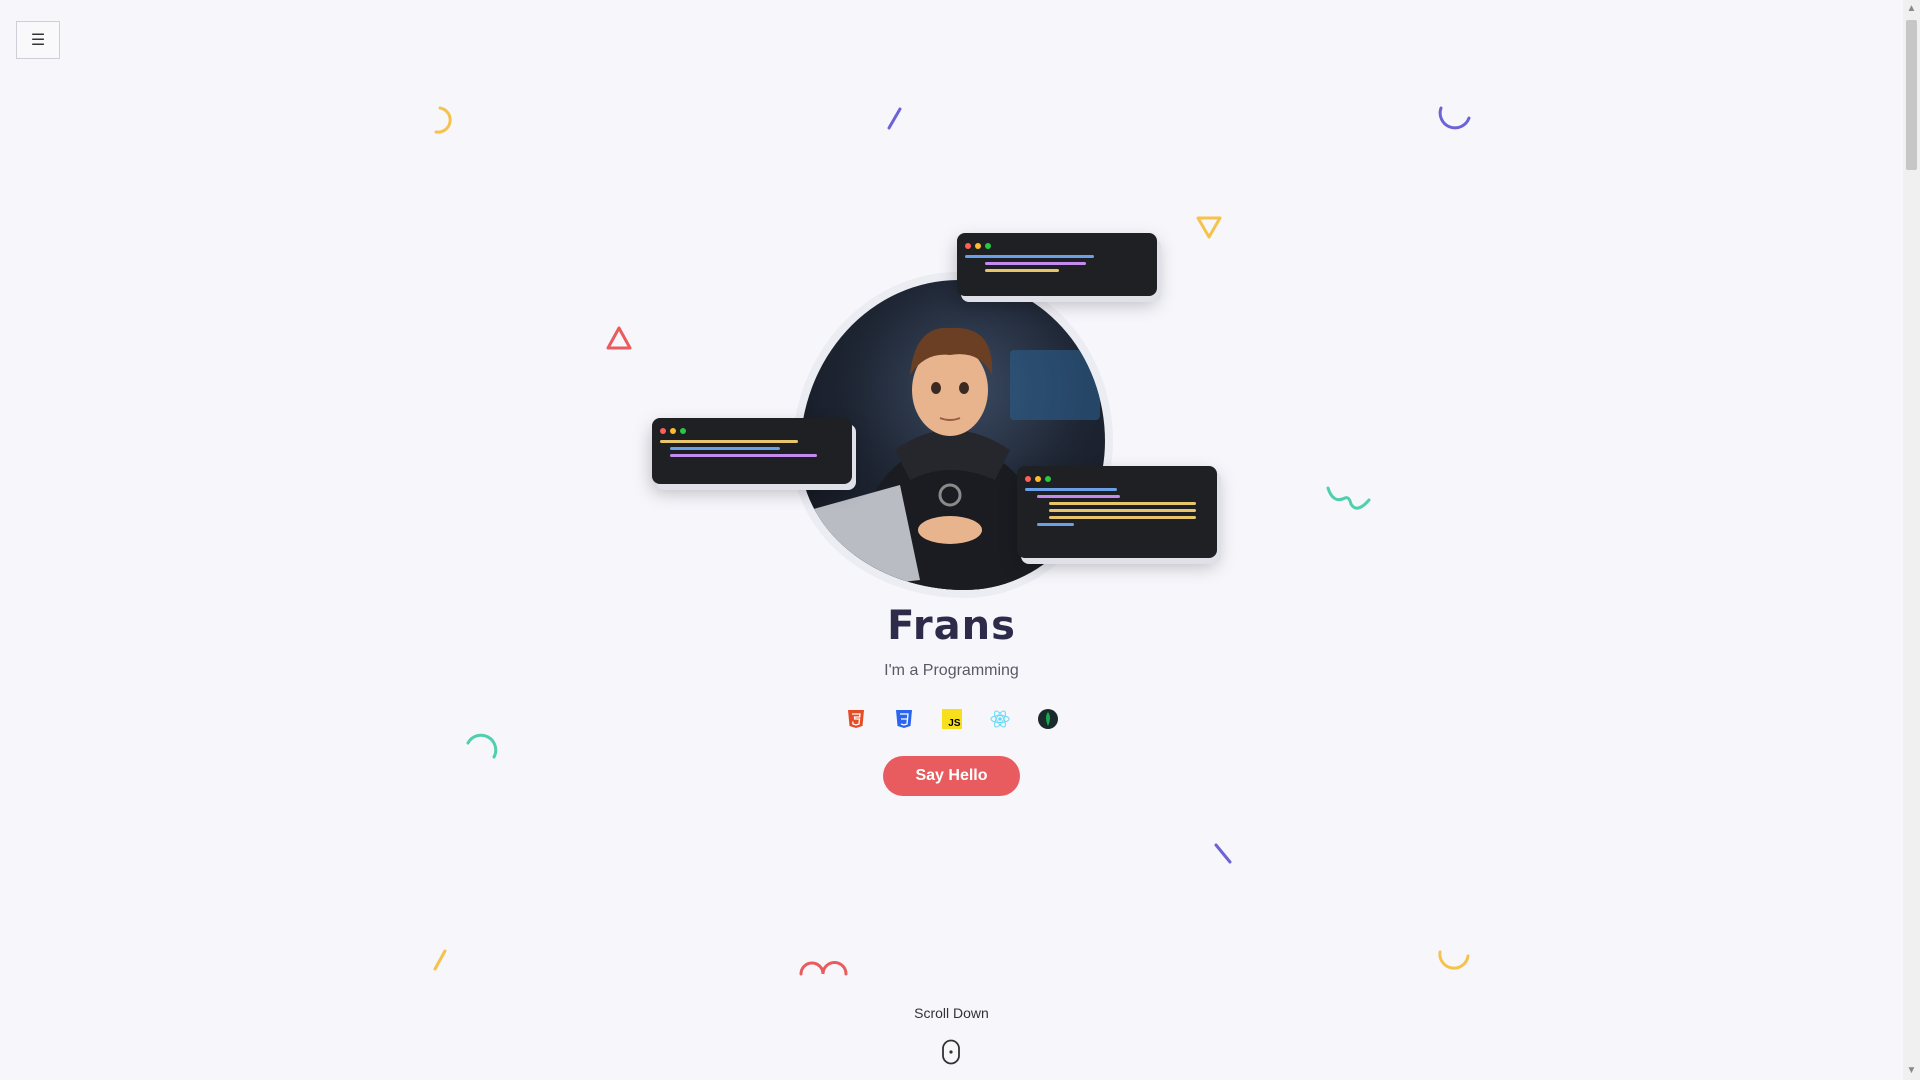 The image size is (1920, 1080). I want to click on mouse-scroll-icon, so click(951, 1052).